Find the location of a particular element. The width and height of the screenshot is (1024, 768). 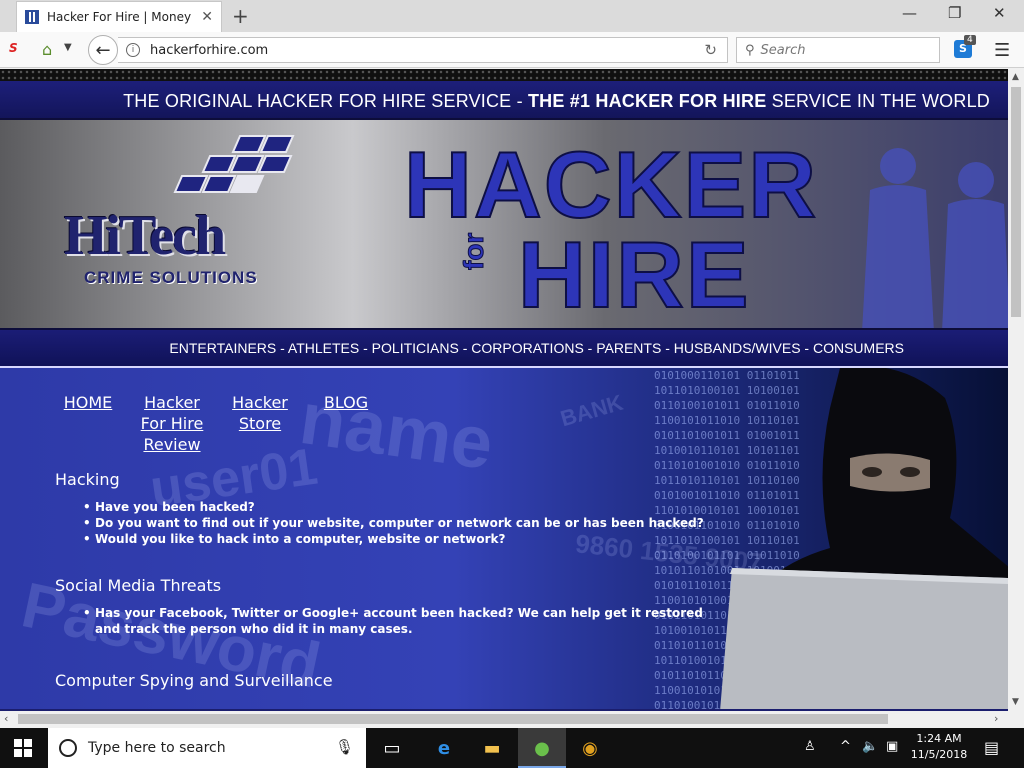

section-computer-spying: Computer Spying and Surveillance is located at coordinates (194, 680).